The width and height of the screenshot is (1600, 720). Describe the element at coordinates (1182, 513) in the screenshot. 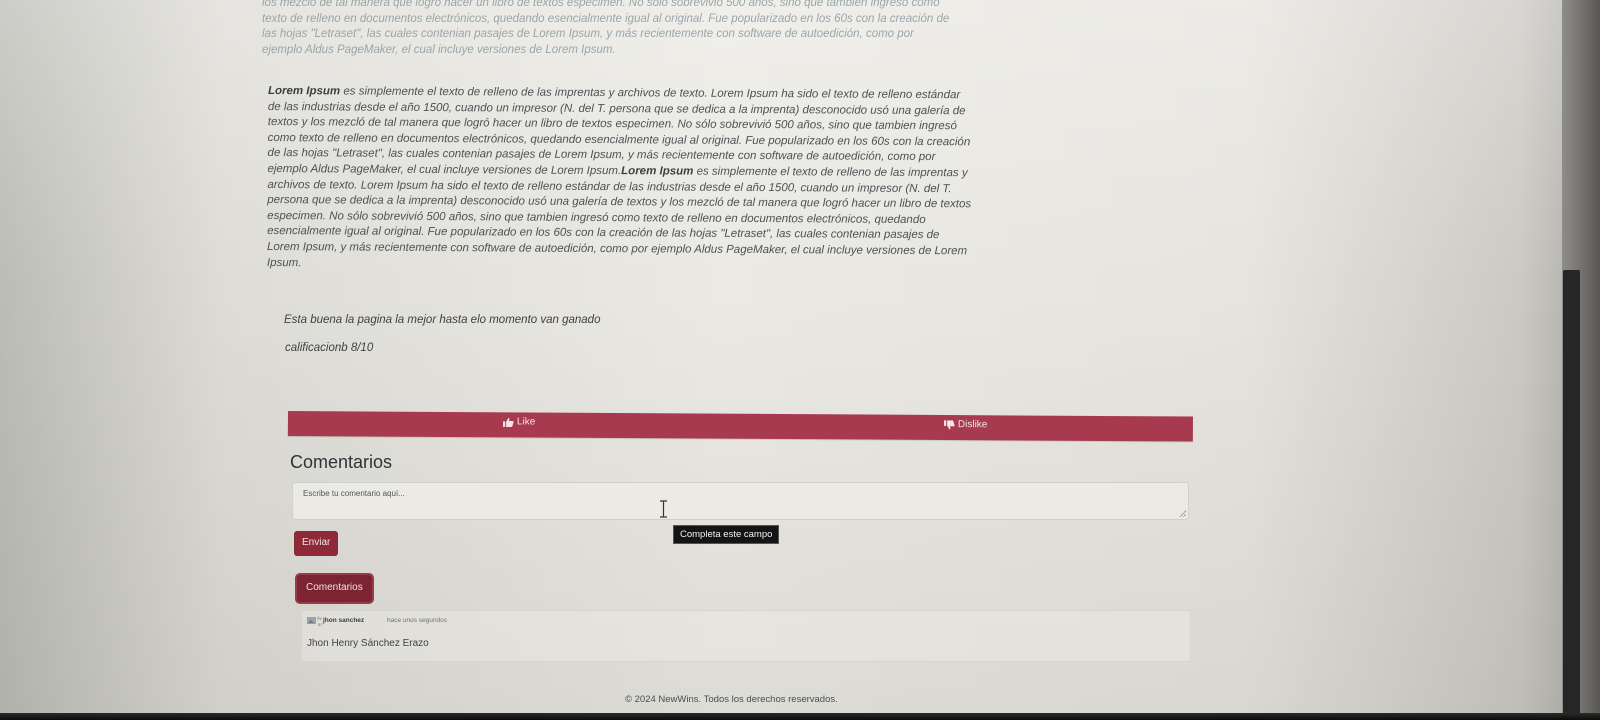

I see `resize-handle` at that location.